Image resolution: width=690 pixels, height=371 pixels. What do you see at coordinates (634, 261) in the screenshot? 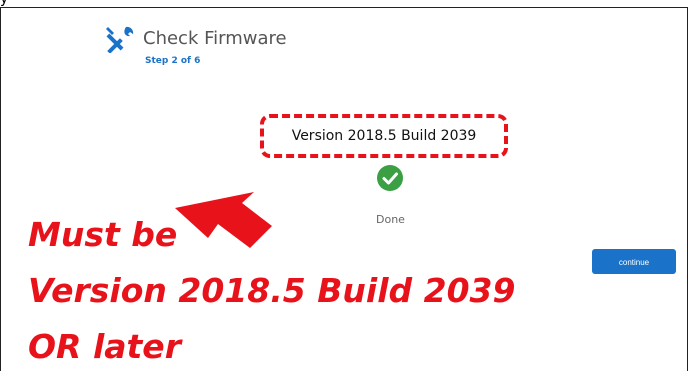
I see `continue-button: continue` at bounding box center [634, 261].